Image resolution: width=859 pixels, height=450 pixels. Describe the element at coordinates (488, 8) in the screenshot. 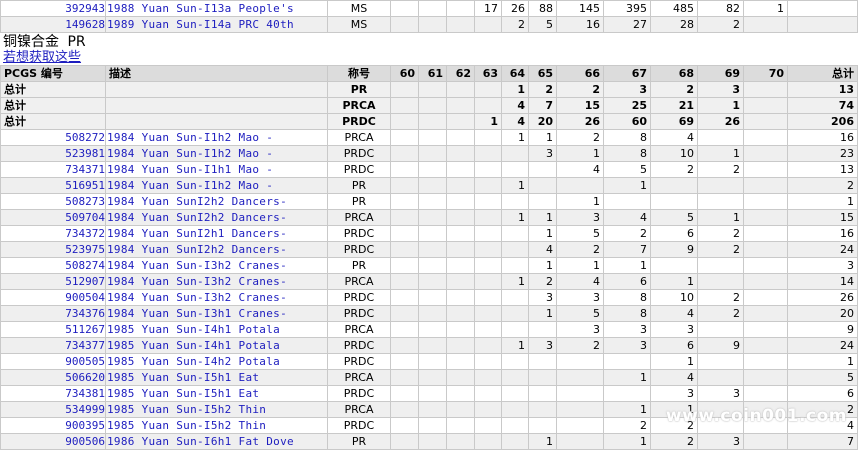

I see `count-cell: 17` at that location.